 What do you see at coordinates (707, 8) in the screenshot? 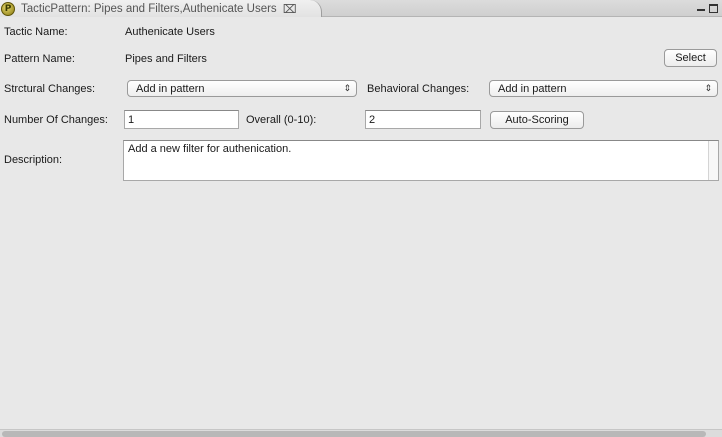
I see `window-controls` at bounding box center [707, 8].